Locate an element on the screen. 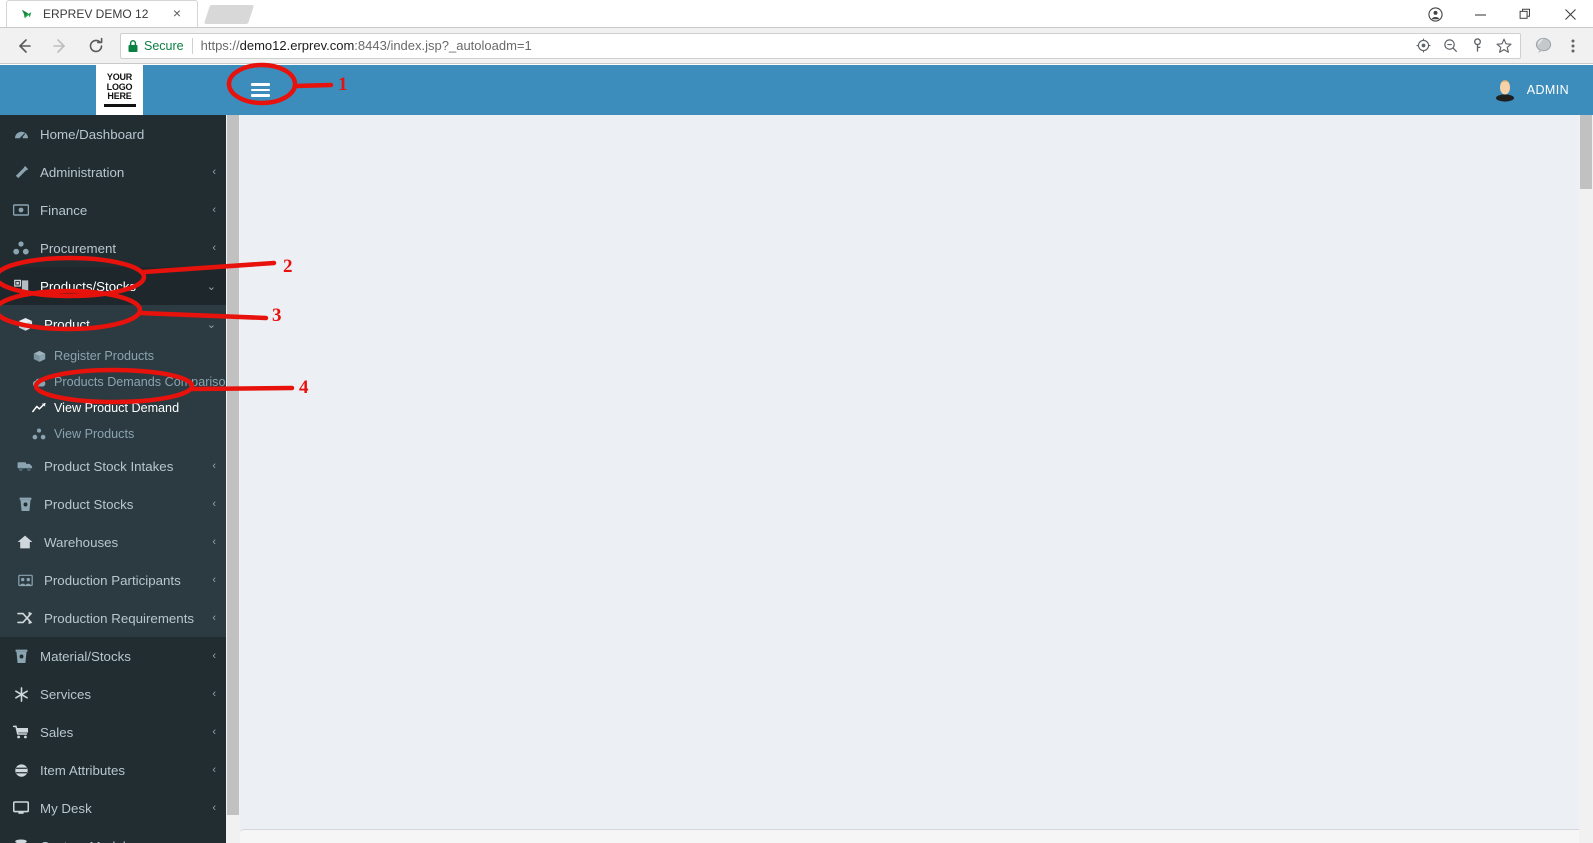  wrench-icon is located at coordinates (21, 172).